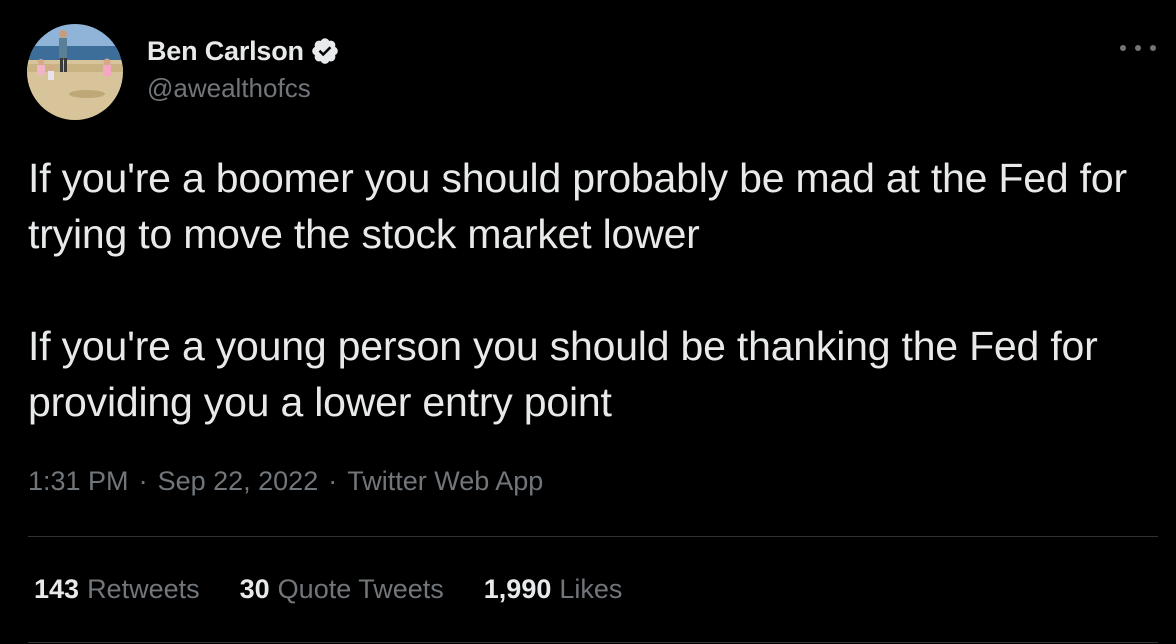  I want to click on quote-tweets-stat: 30 Quote Tweets, so click(342, 589).